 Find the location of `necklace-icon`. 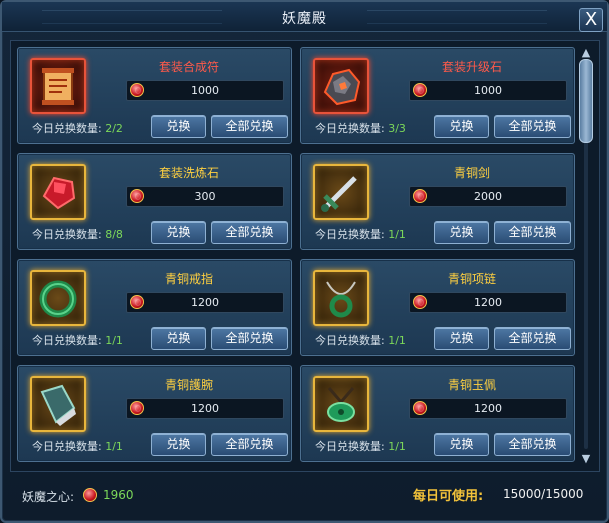

necklace-icon is located at coordinates (341, 298).